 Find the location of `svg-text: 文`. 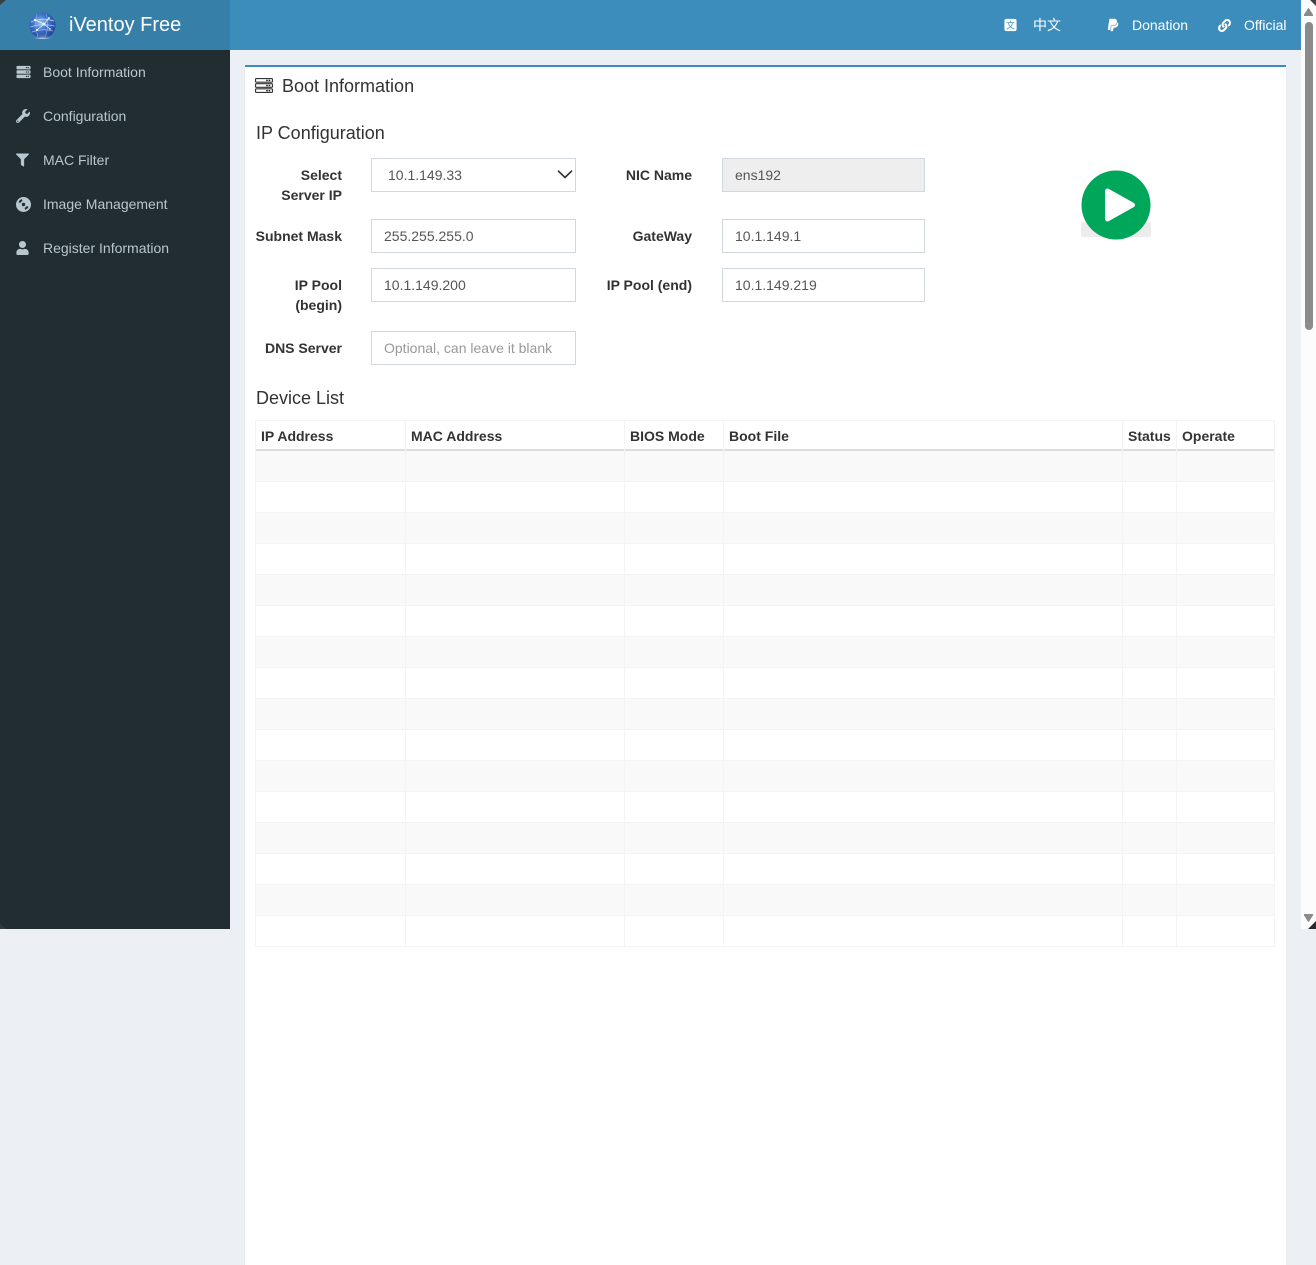

svg-text: 文 is located at coordinates (1010, 24).